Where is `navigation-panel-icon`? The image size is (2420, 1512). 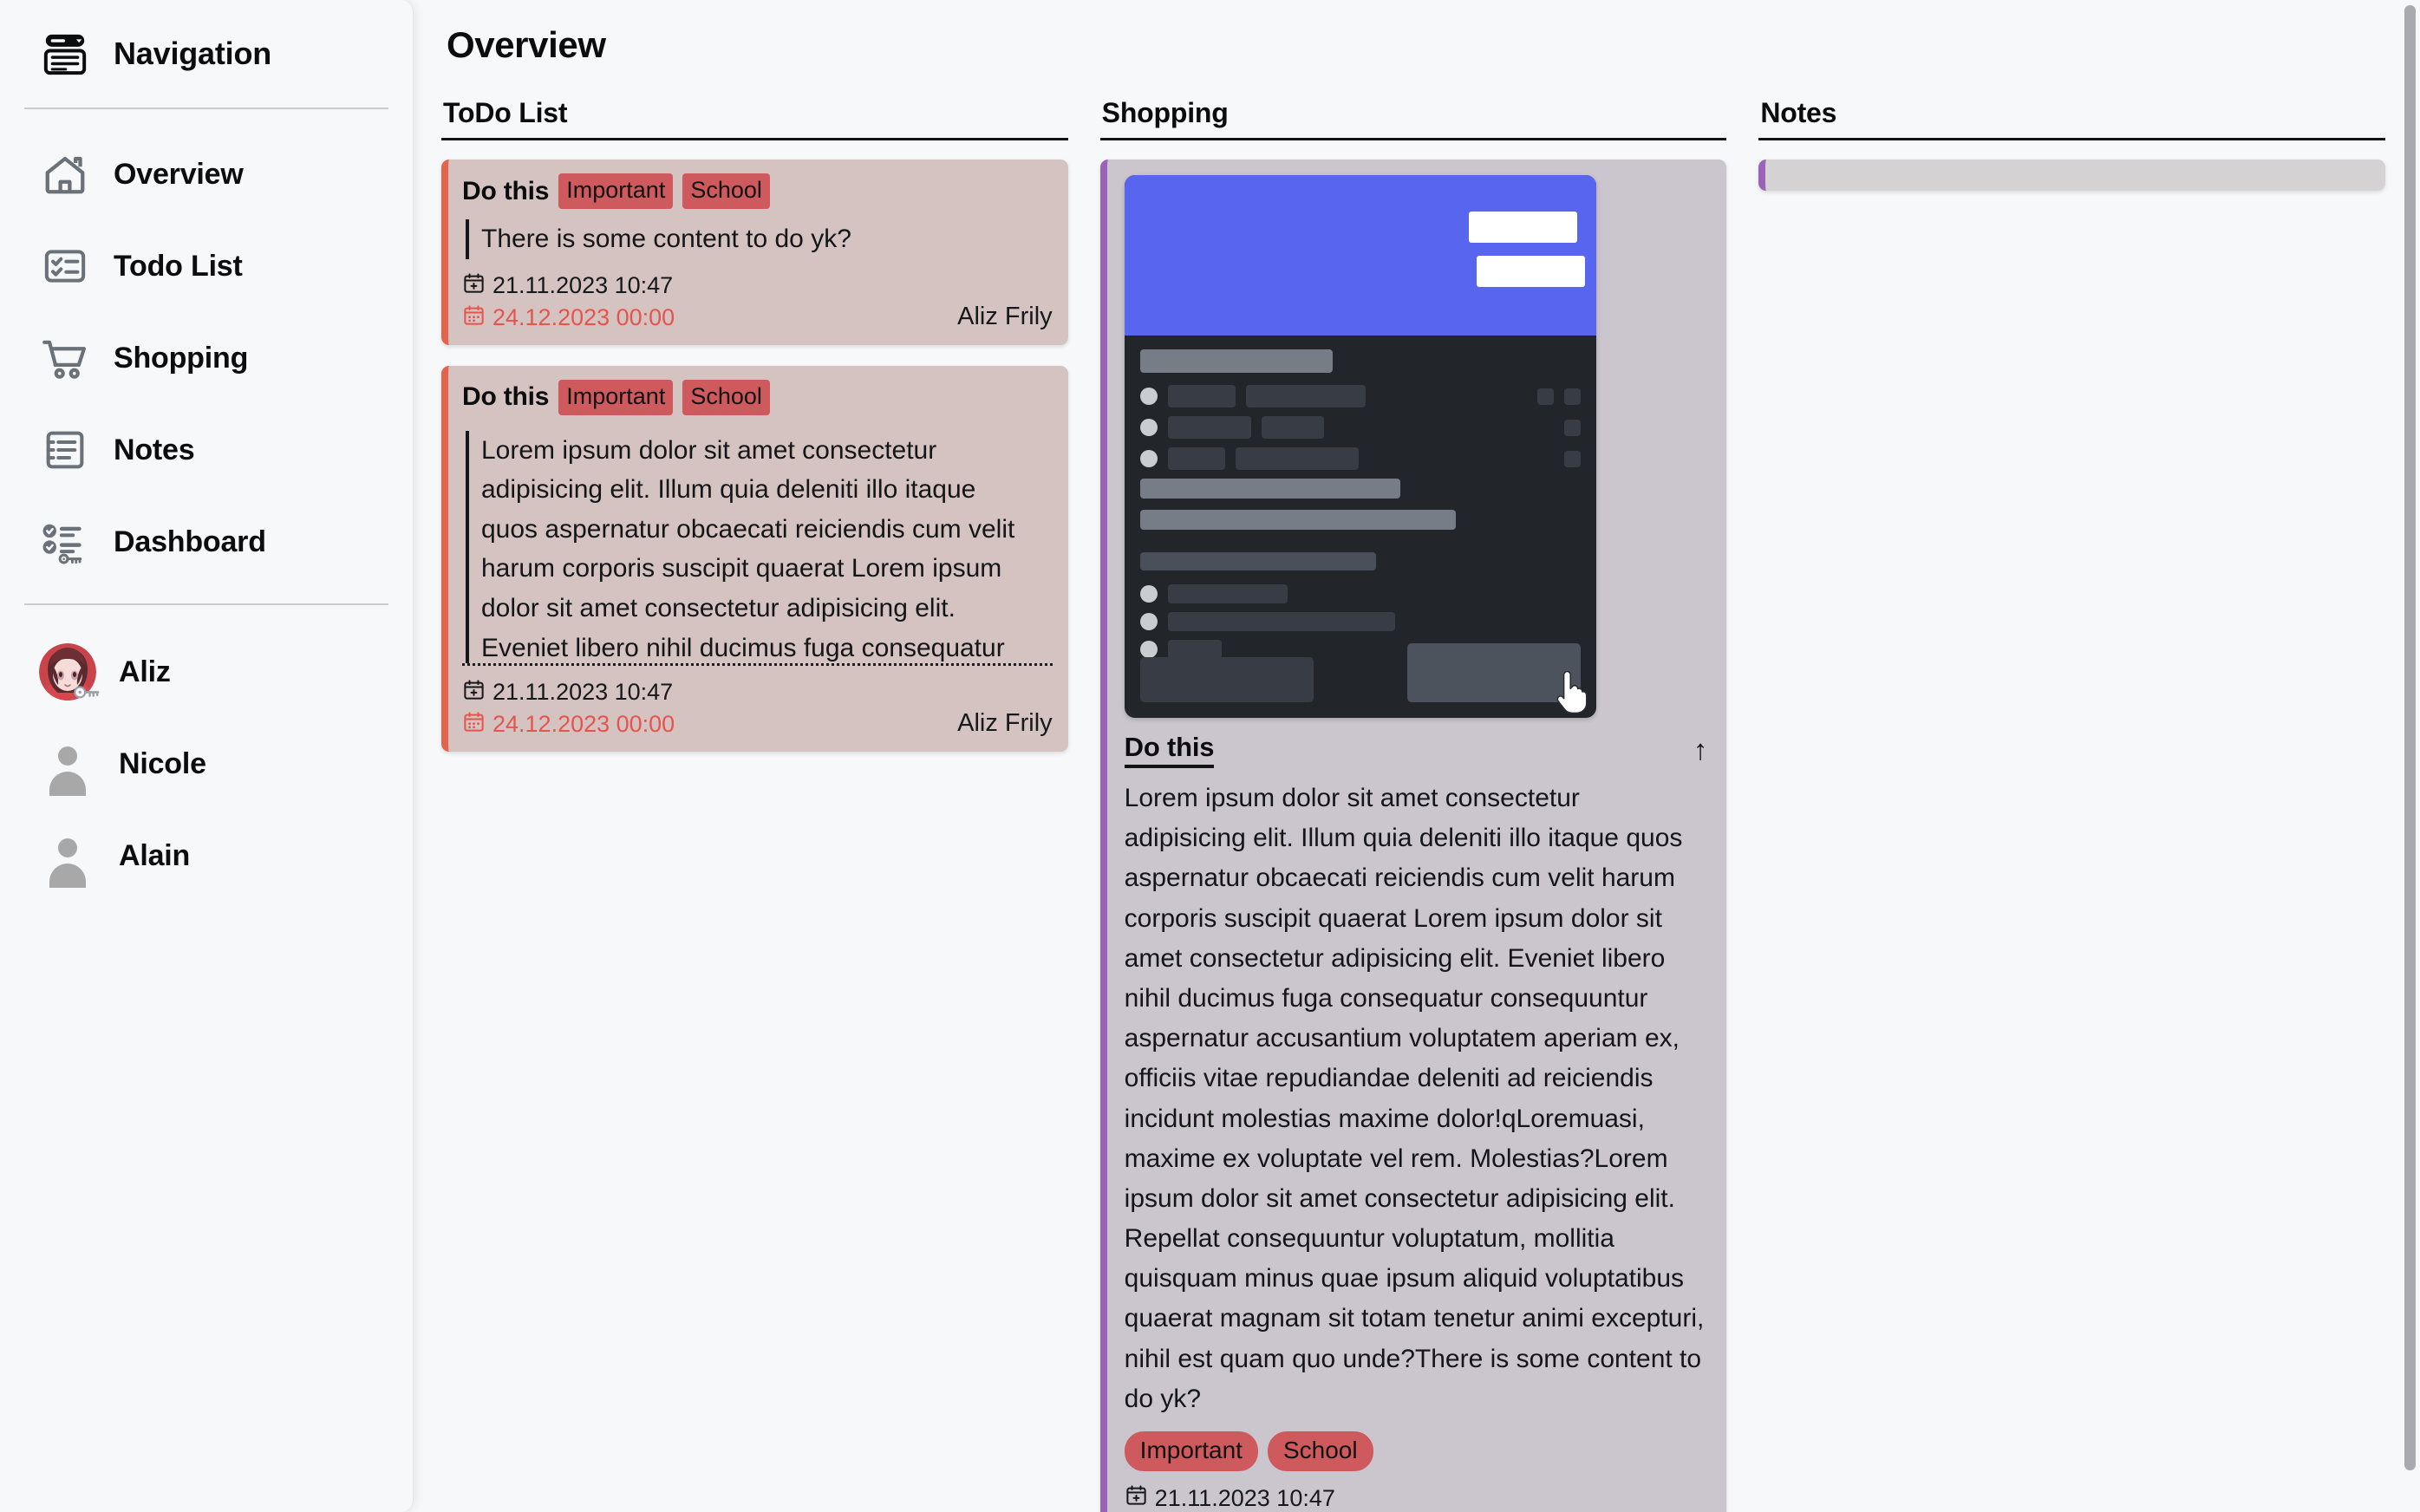
navigation-panel-icon is located at coordinates (65, 54).